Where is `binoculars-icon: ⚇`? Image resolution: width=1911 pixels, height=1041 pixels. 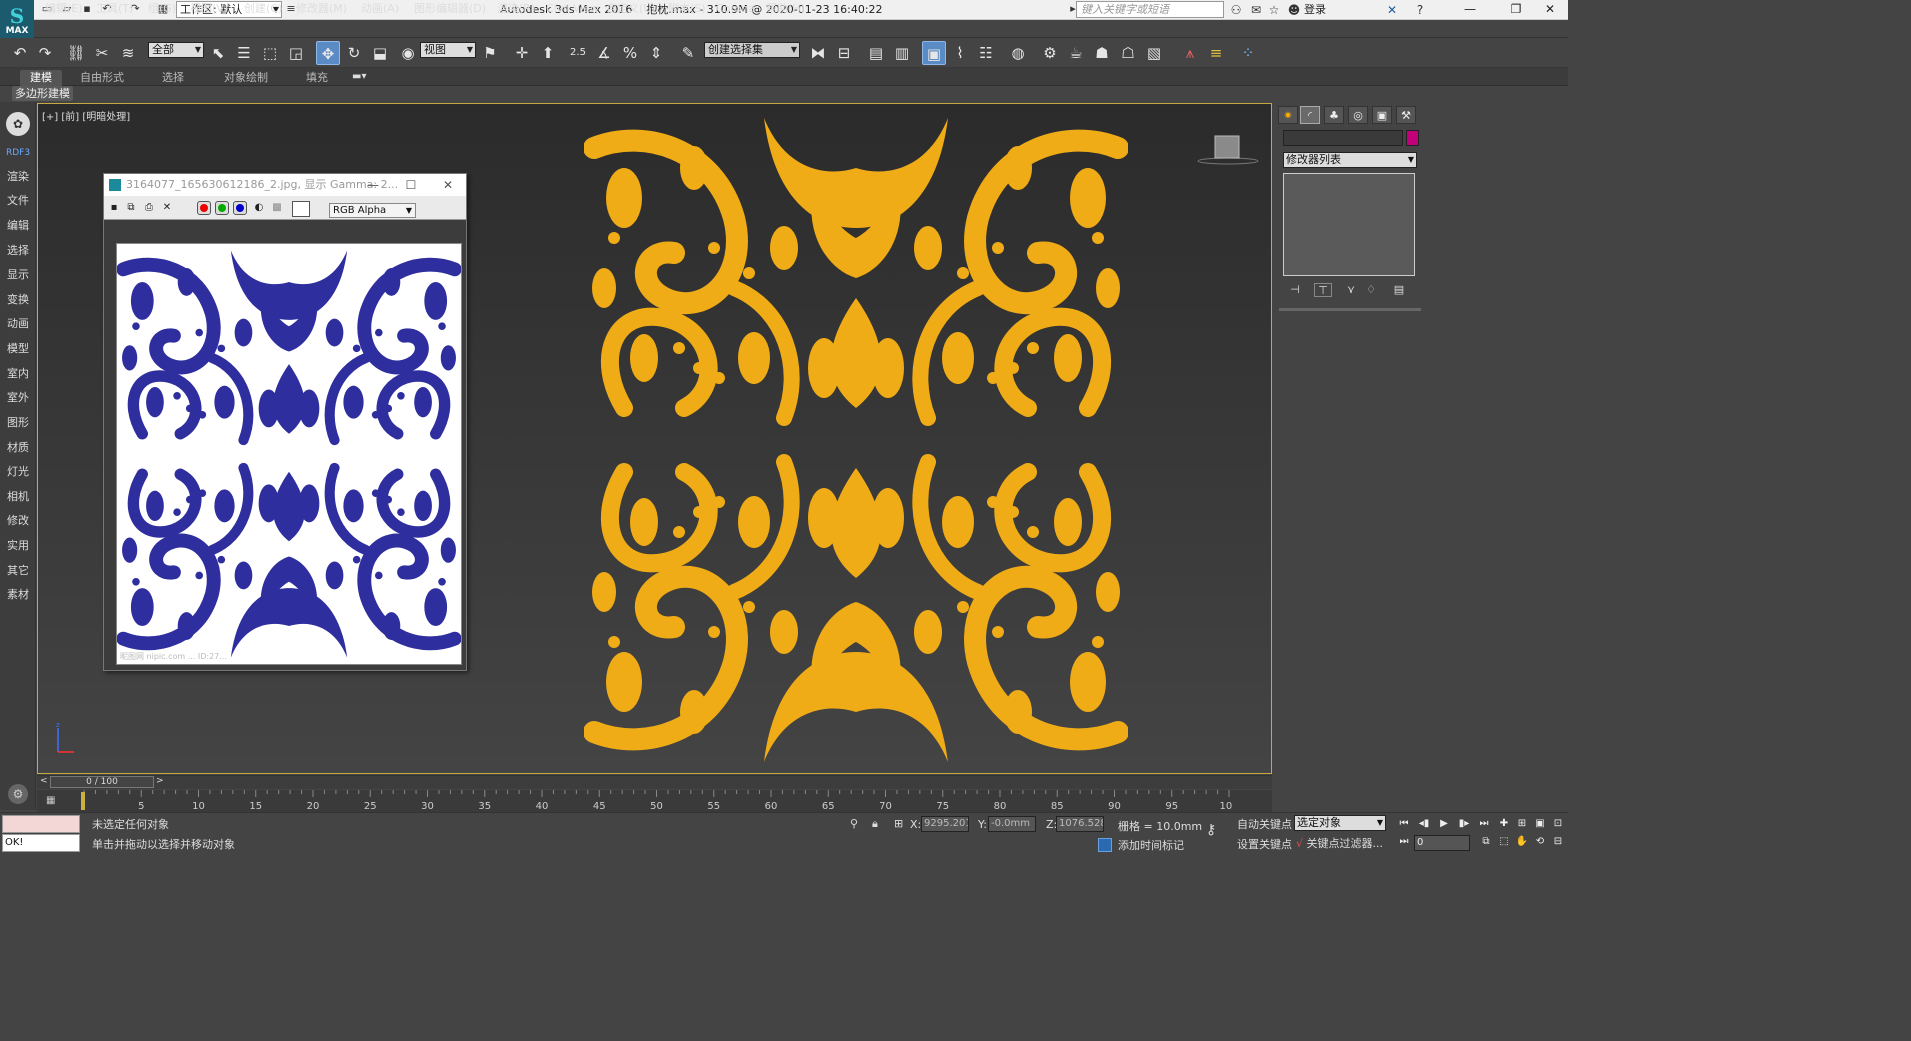
binoculars-icon: ⚇ is located at coordinates (1236, 10).